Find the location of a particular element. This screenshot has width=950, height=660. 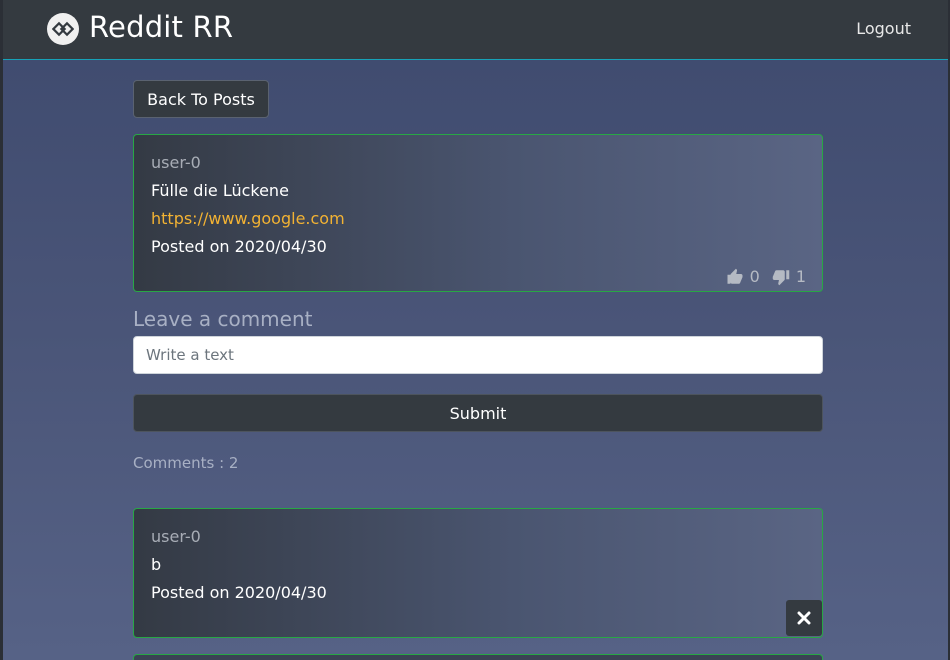

comment-input is located at coordinates (478, 355).